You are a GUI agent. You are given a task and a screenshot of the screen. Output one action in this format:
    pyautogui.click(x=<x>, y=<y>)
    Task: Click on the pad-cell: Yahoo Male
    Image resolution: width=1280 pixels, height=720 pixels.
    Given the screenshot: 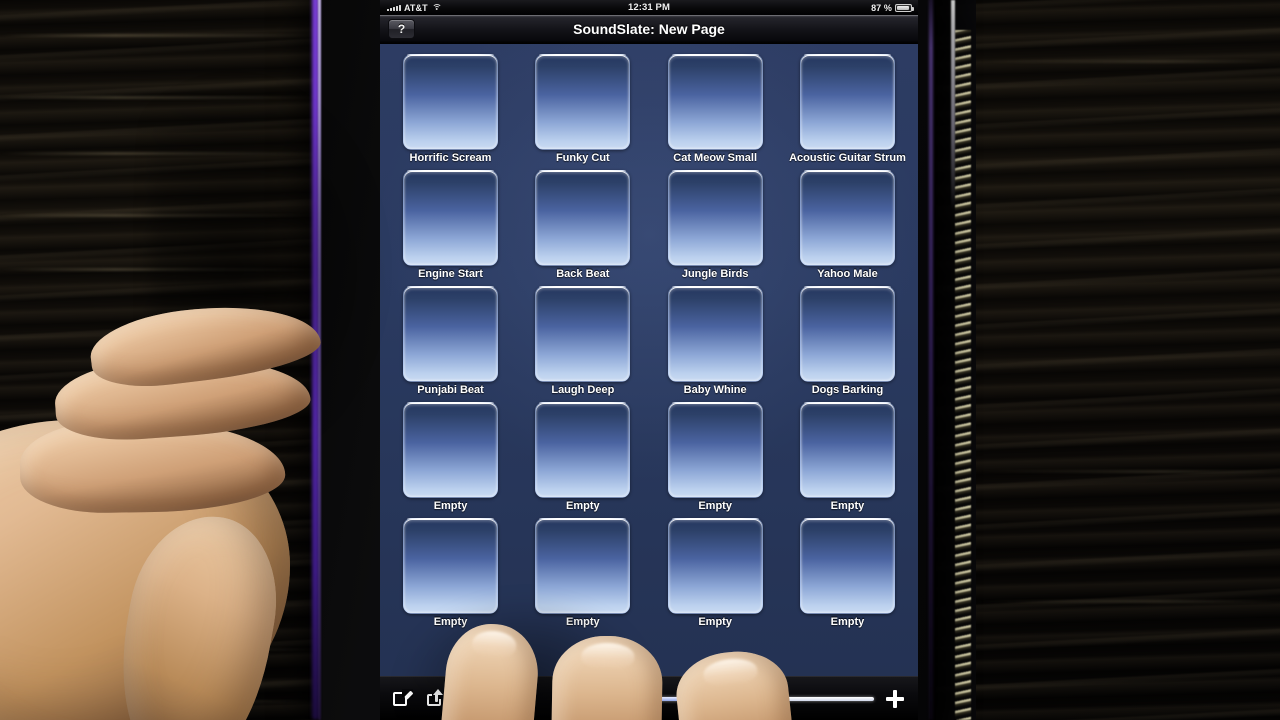 What is the action you would take?
    pyautogui.click(x=847, y=225)
    